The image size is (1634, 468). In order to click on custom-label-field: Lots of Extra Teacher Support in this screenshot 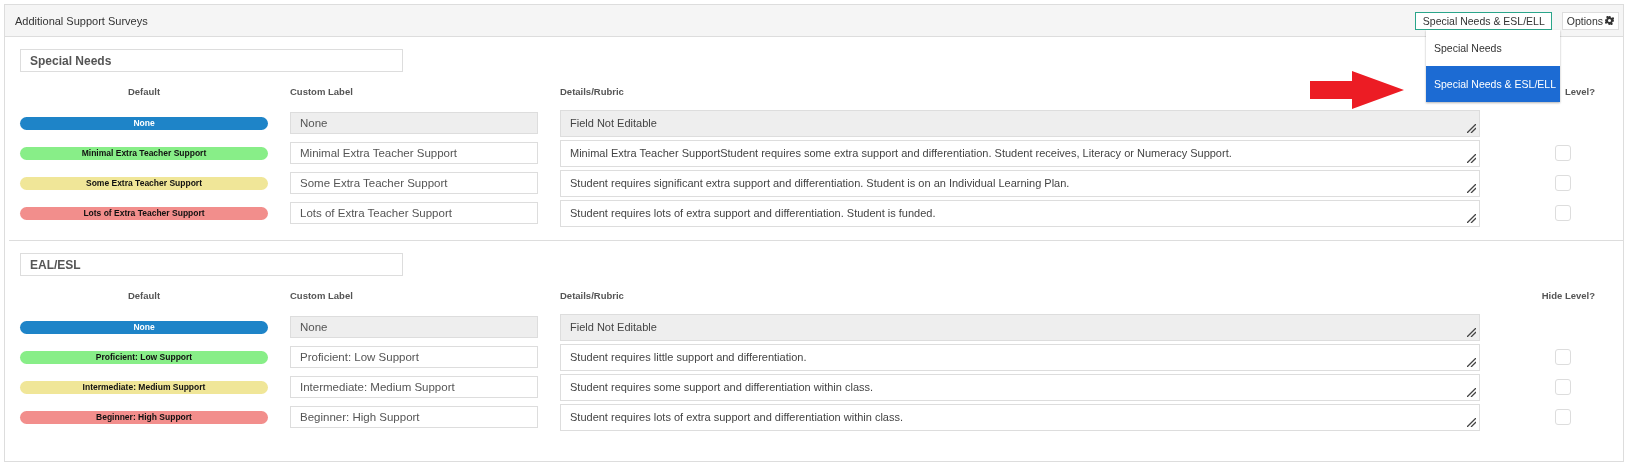, I will do `click(414, 213)`.